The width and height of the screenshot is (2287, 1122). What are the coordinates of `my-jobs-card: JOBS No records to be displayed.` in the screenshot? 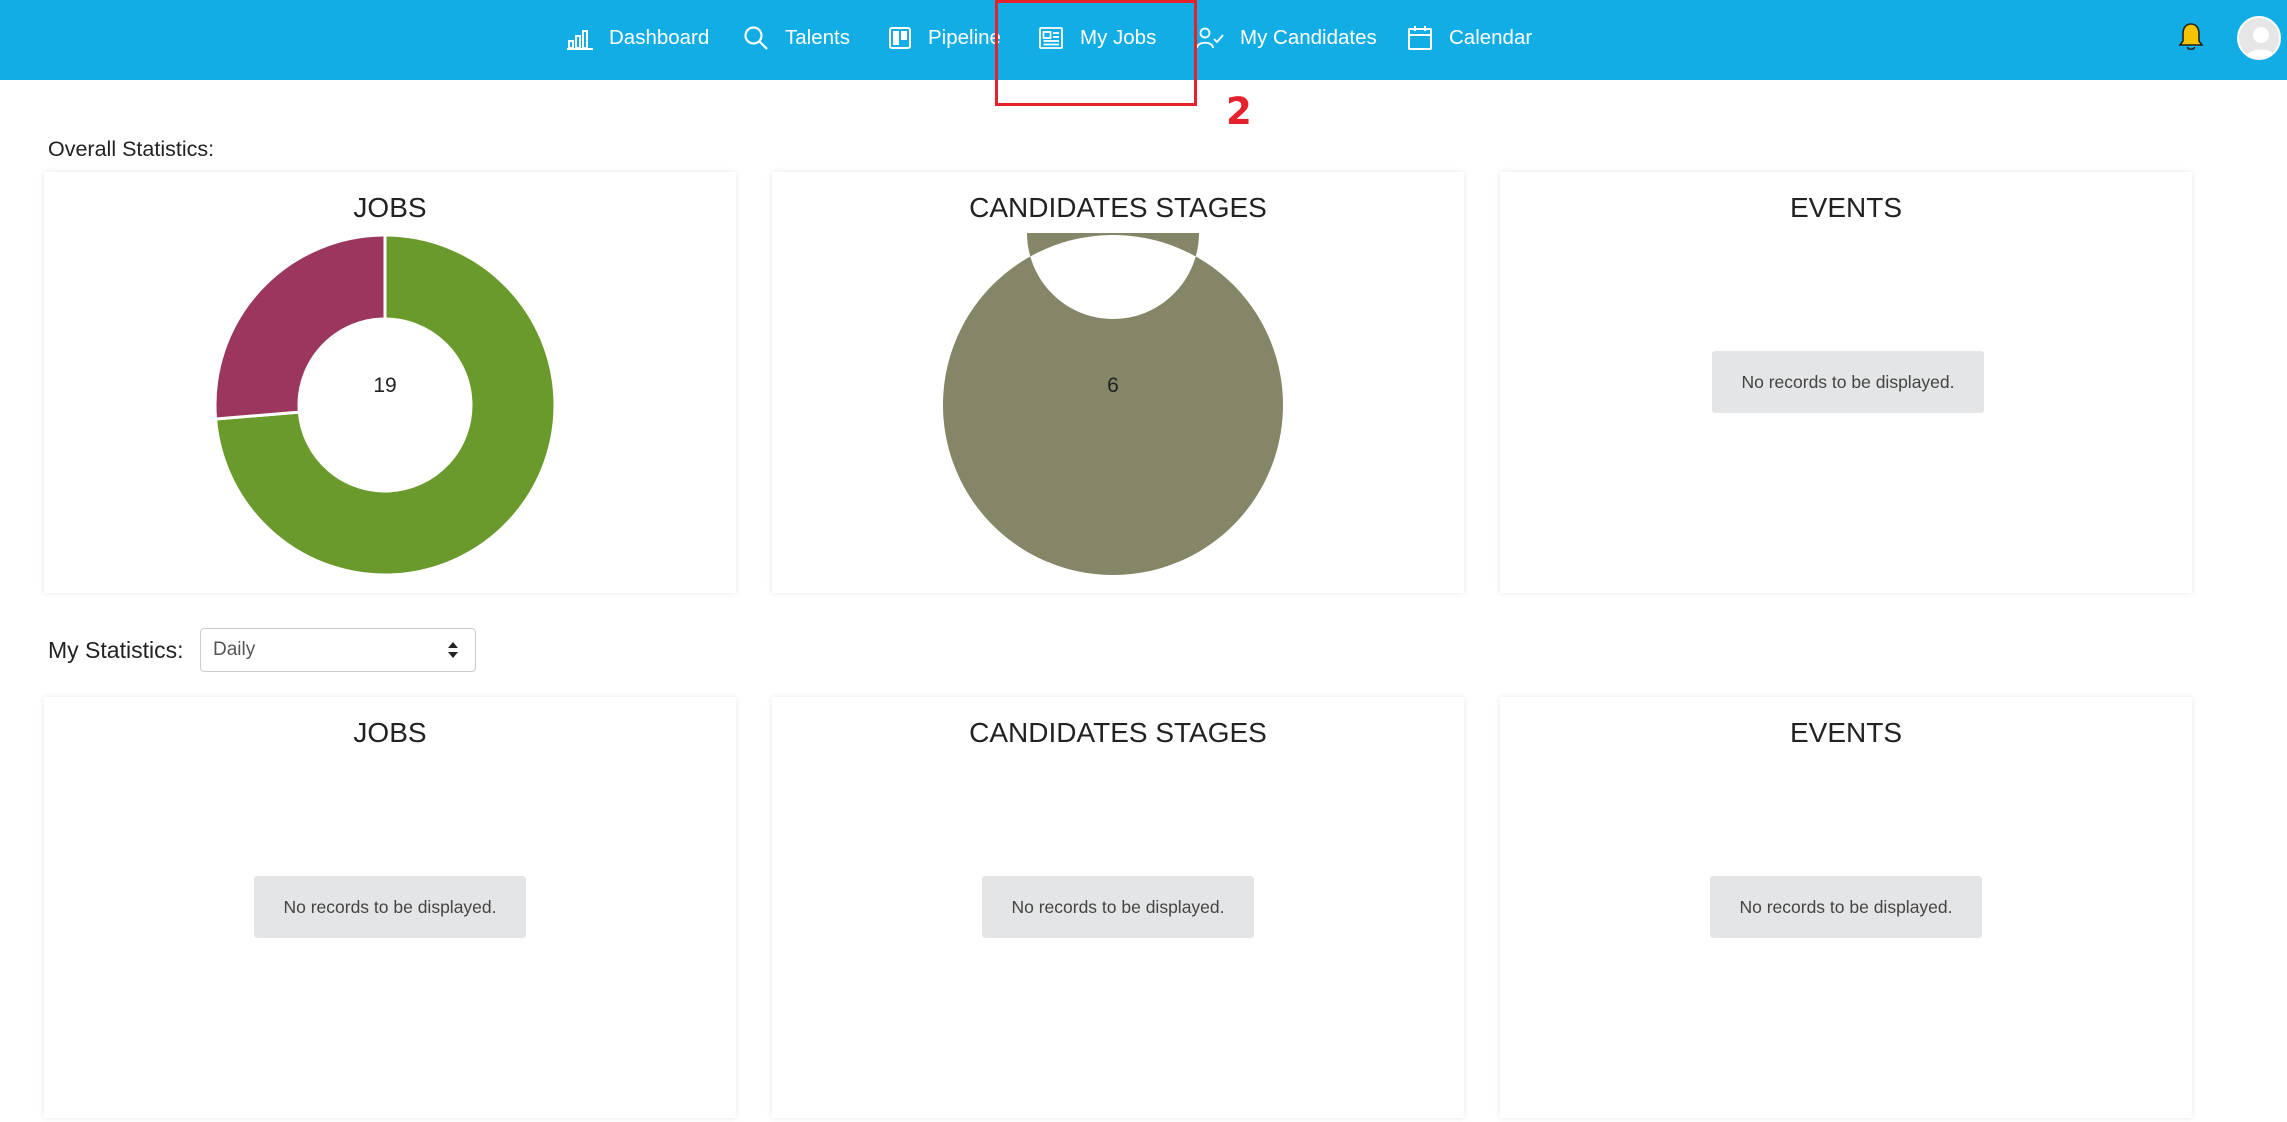 It's located at (390, 907).